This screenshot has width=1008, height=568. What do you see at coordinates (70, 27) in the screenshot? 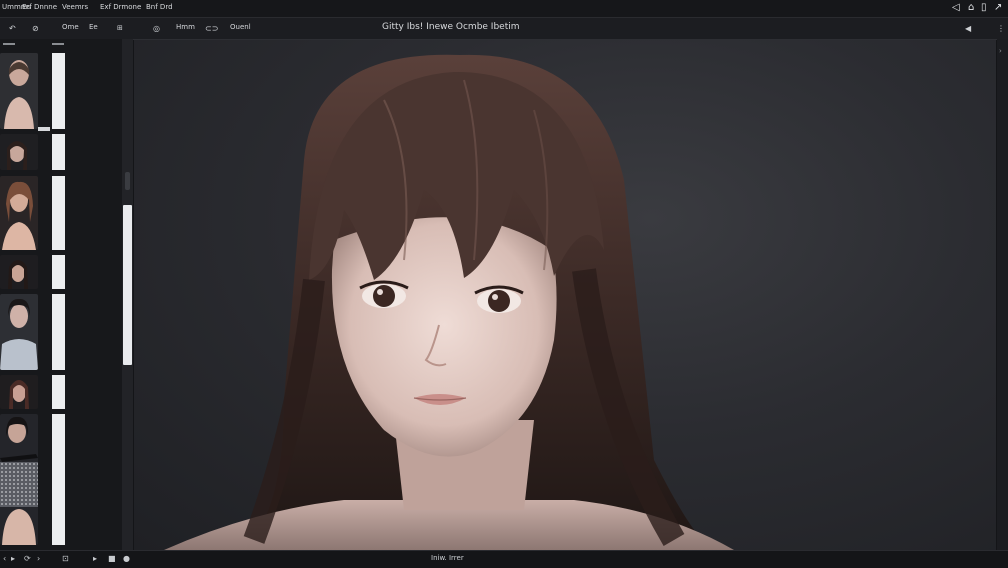
I see `tool-label-1: Ome` at bounding box center [70, 27].